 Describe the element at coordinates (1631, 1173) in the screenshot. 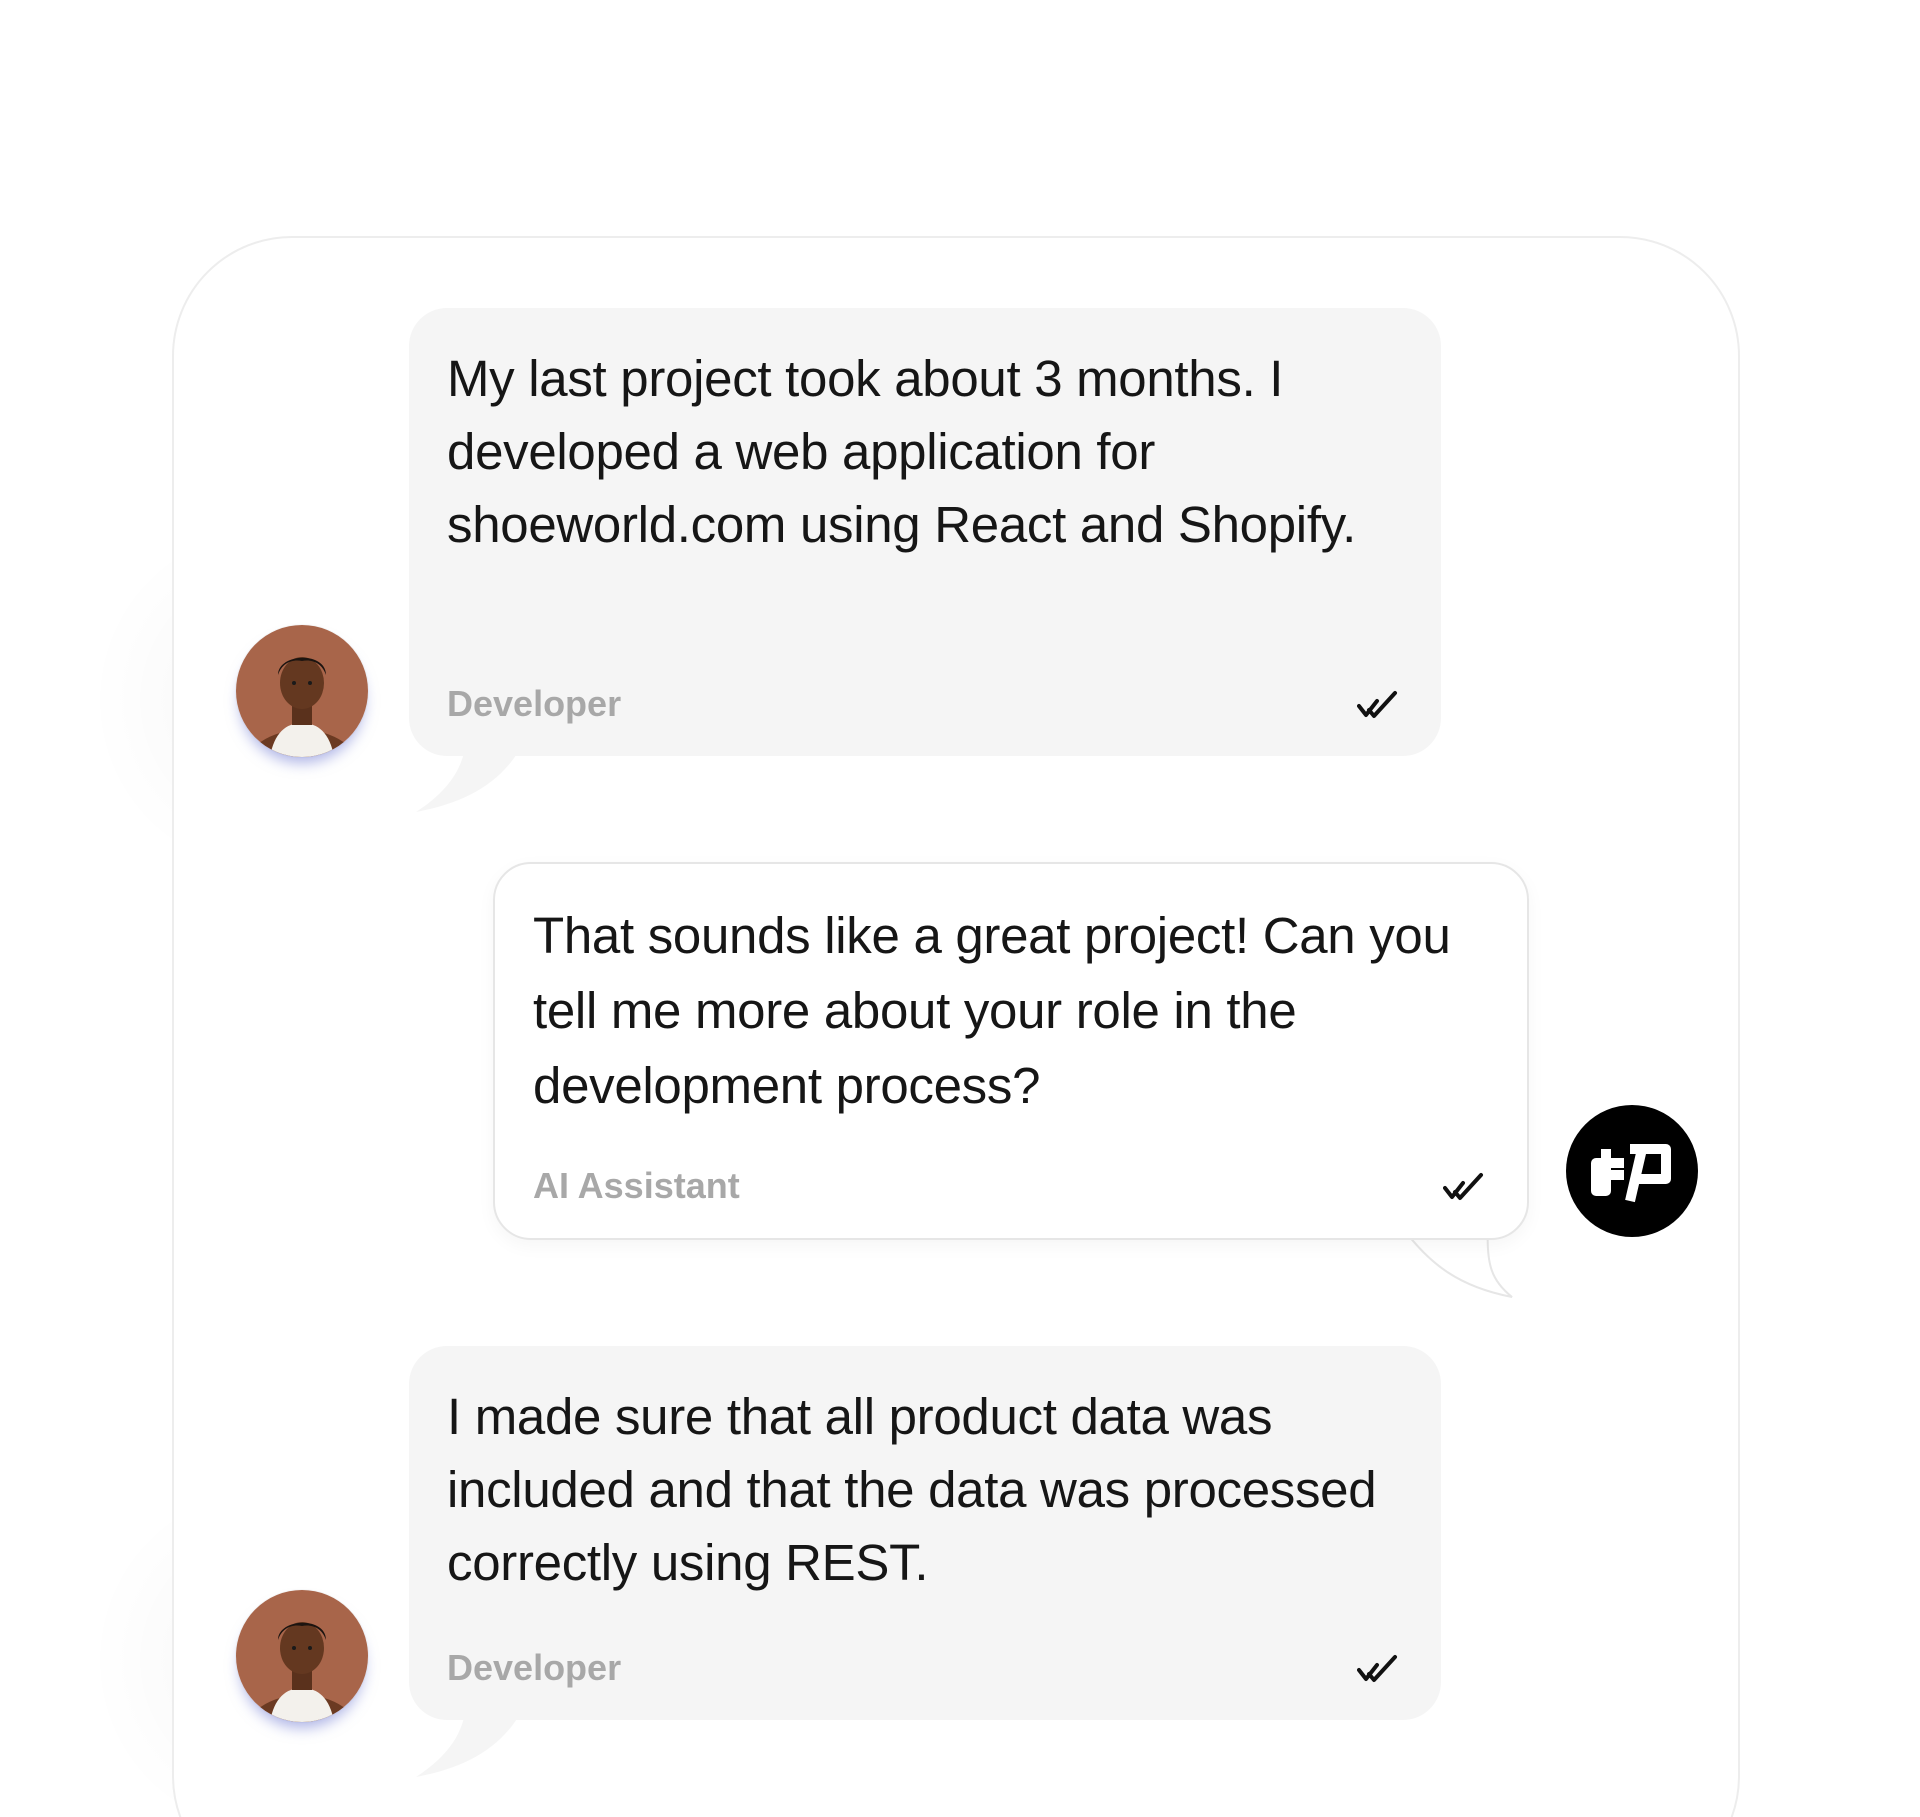

I see `dp-logo-icon` at that location.